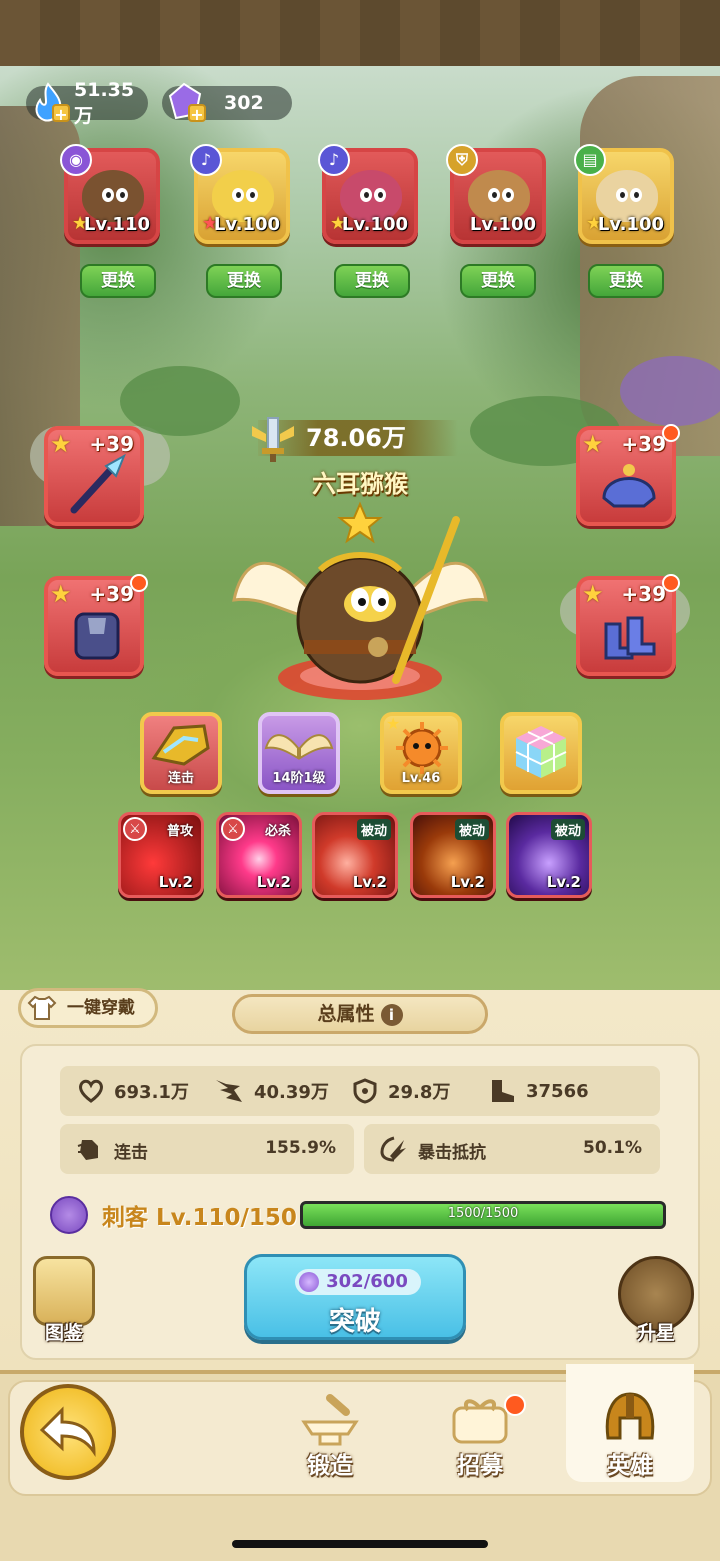 This screenshot has height=1561, width=720. I want to click on anvil-hammer-icon, so click(330, 1420).